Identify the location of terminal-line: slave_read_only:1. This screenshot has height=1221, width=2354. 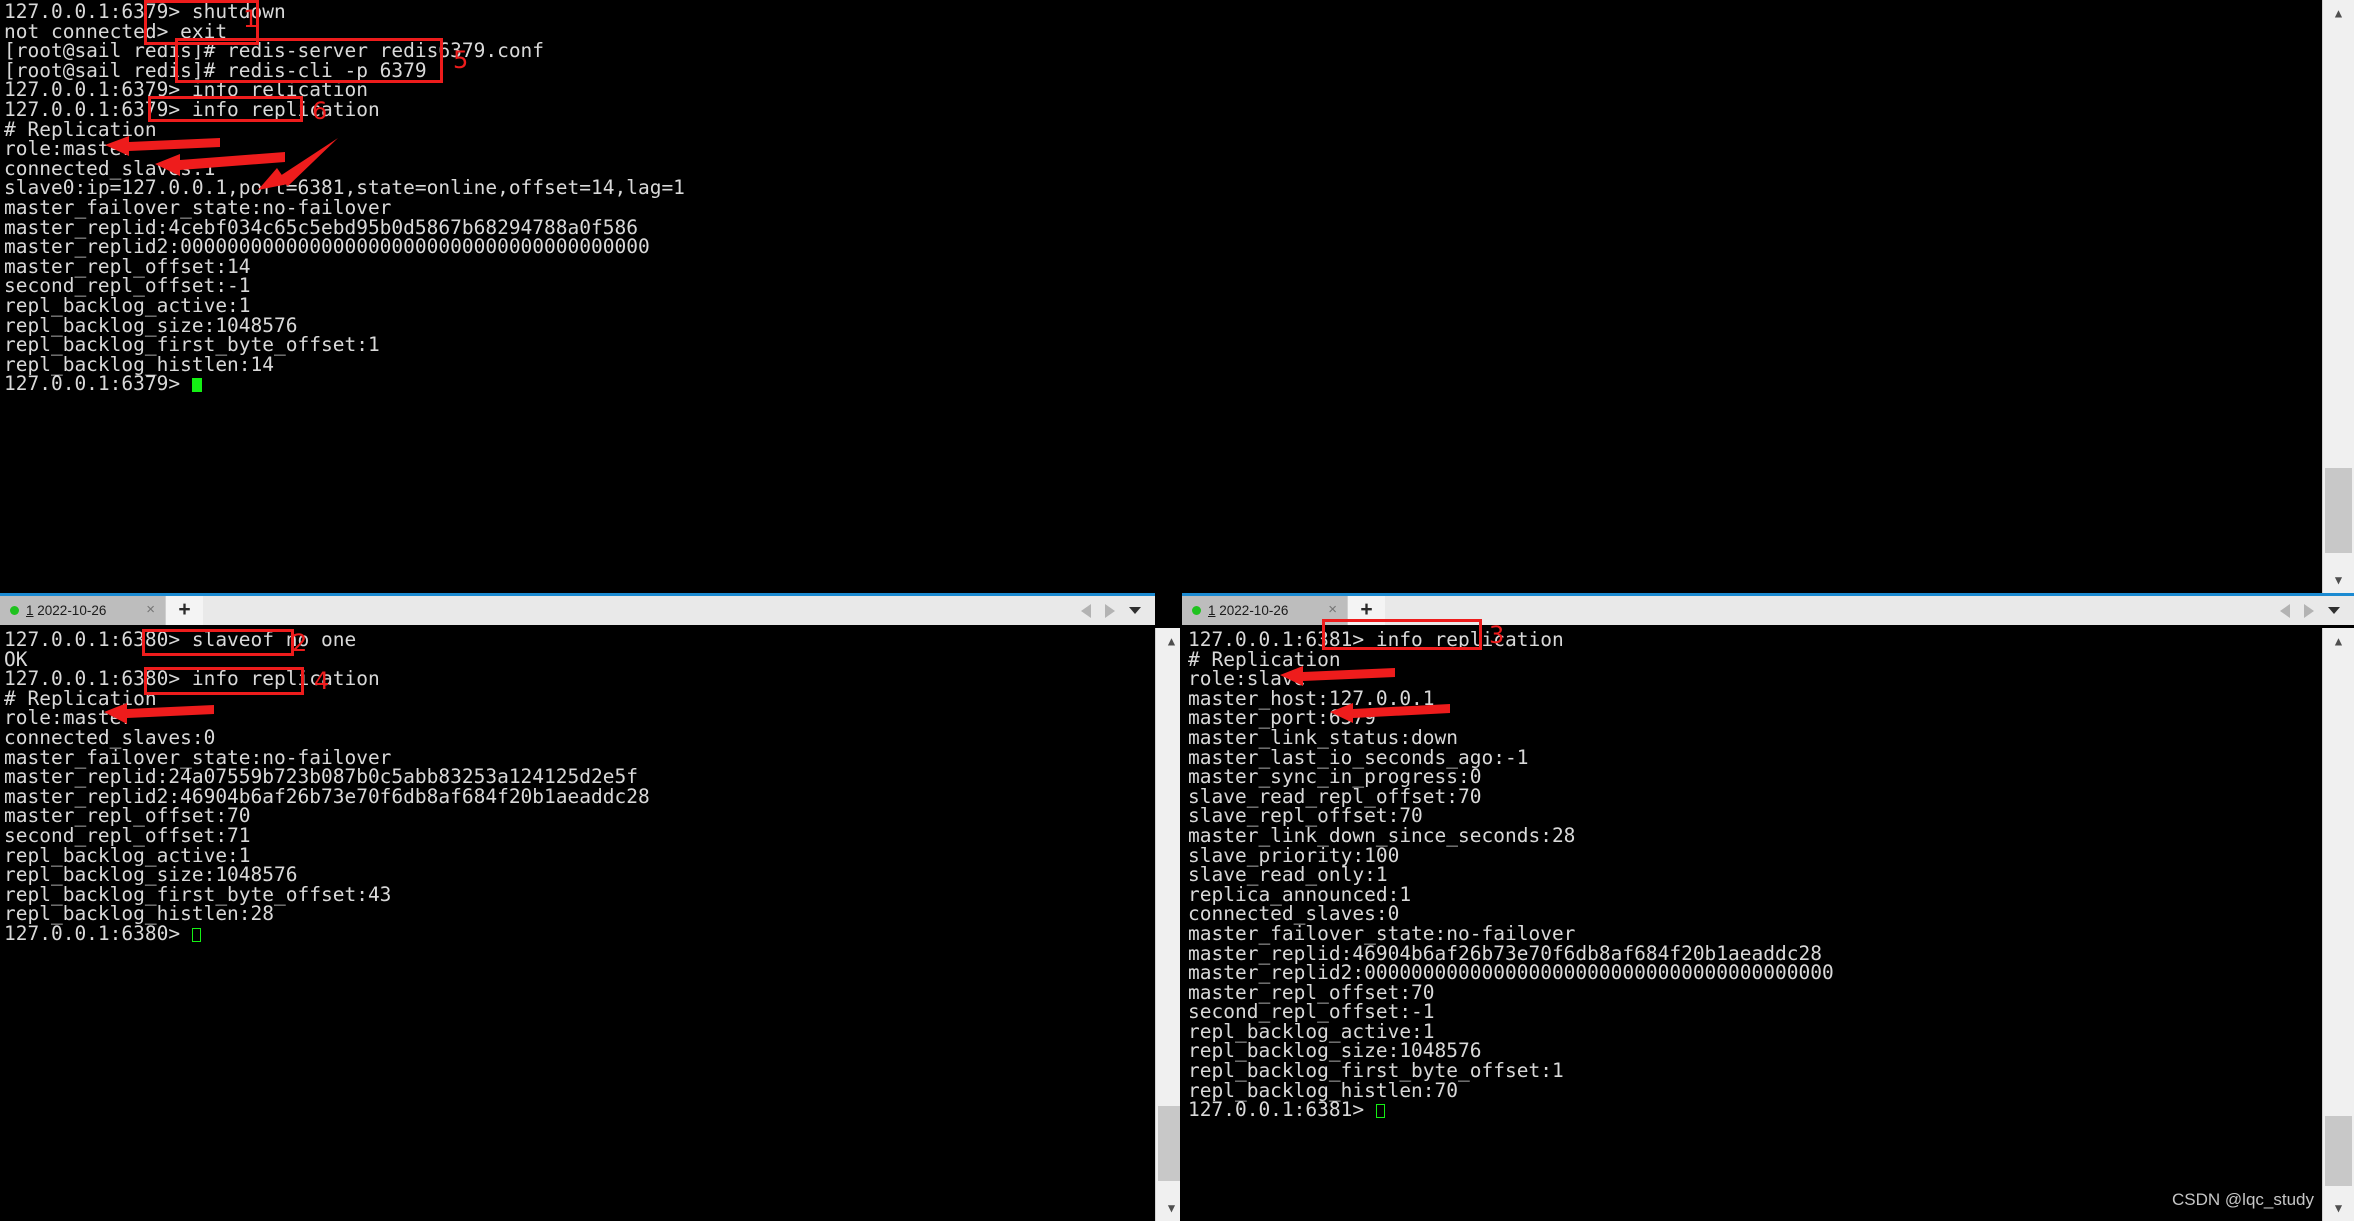
(1288, 875).